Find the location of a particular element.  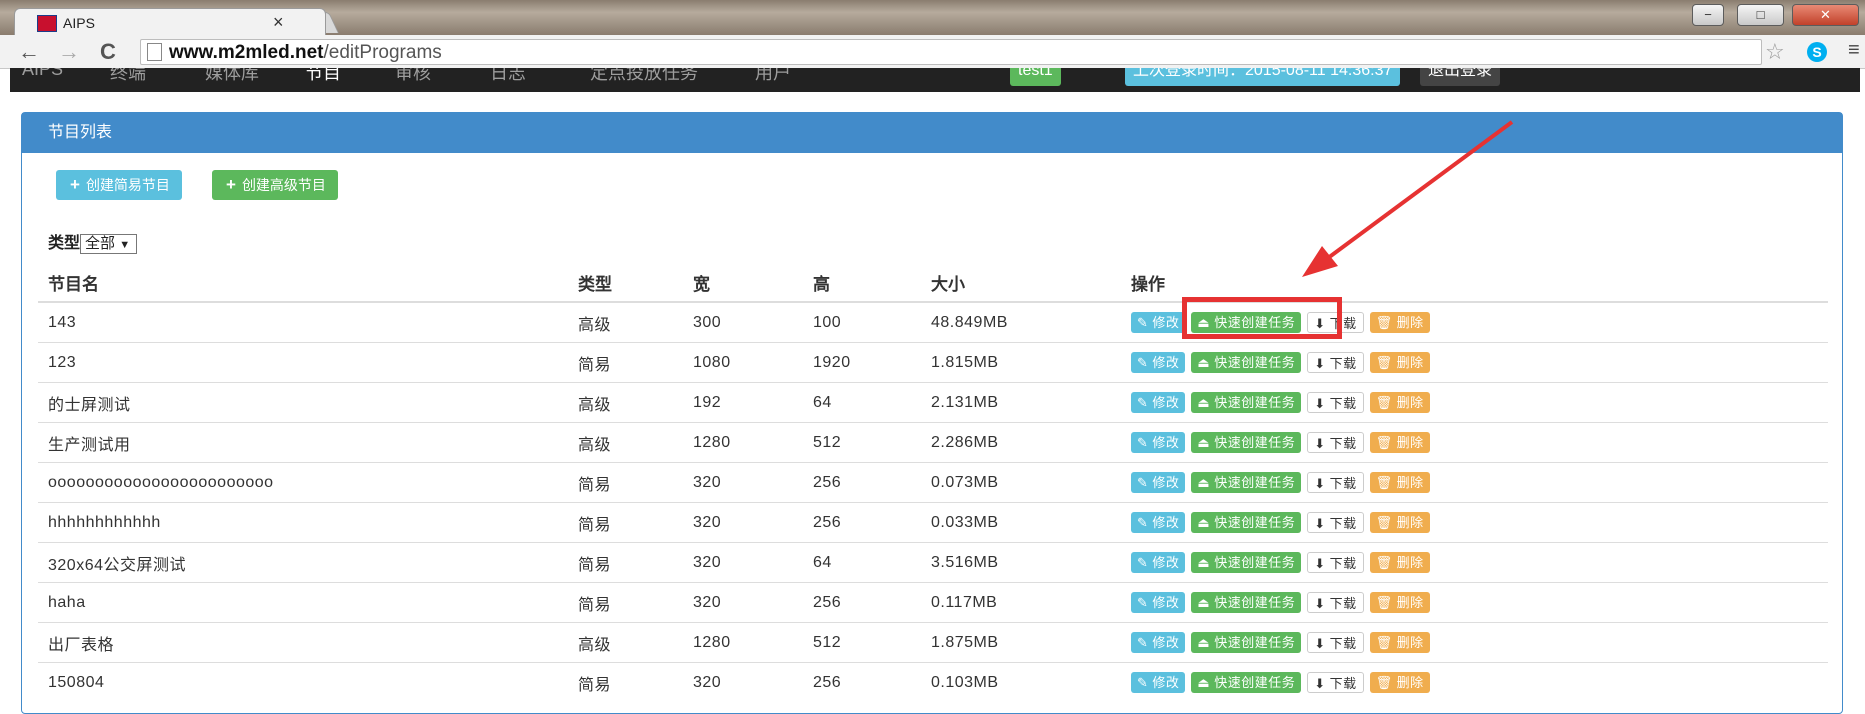

download-label: 下载 is located at coordinates (1343, 603).